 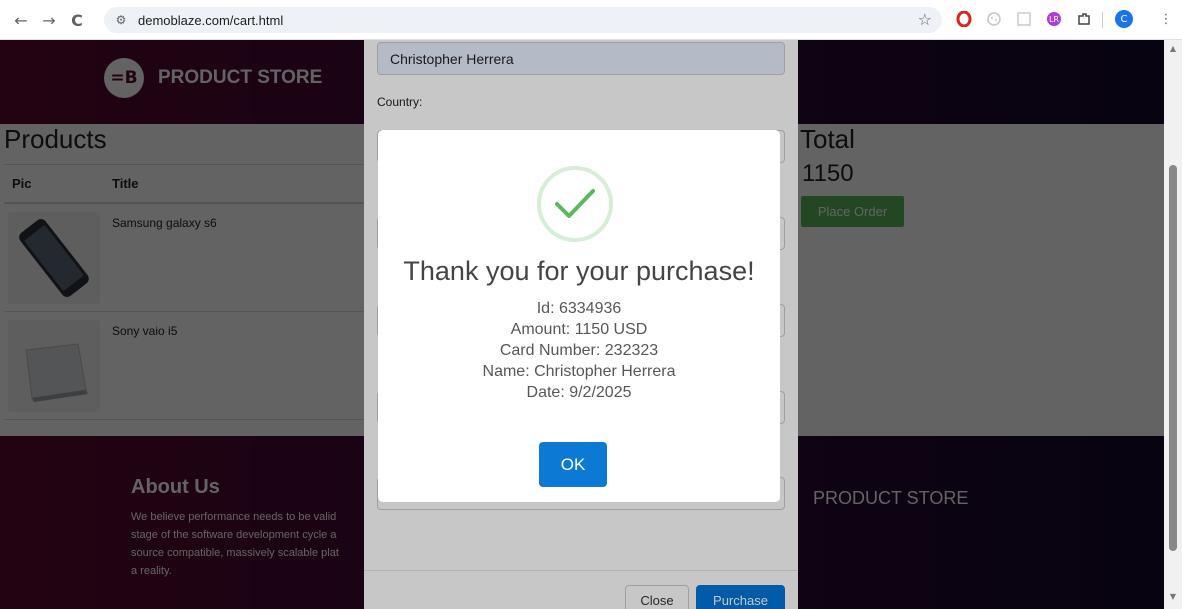 What do you see at coordinates (1024, 19) in the screenshot?
I see `grid-extension-icon` at bounding box center [1024, 19].